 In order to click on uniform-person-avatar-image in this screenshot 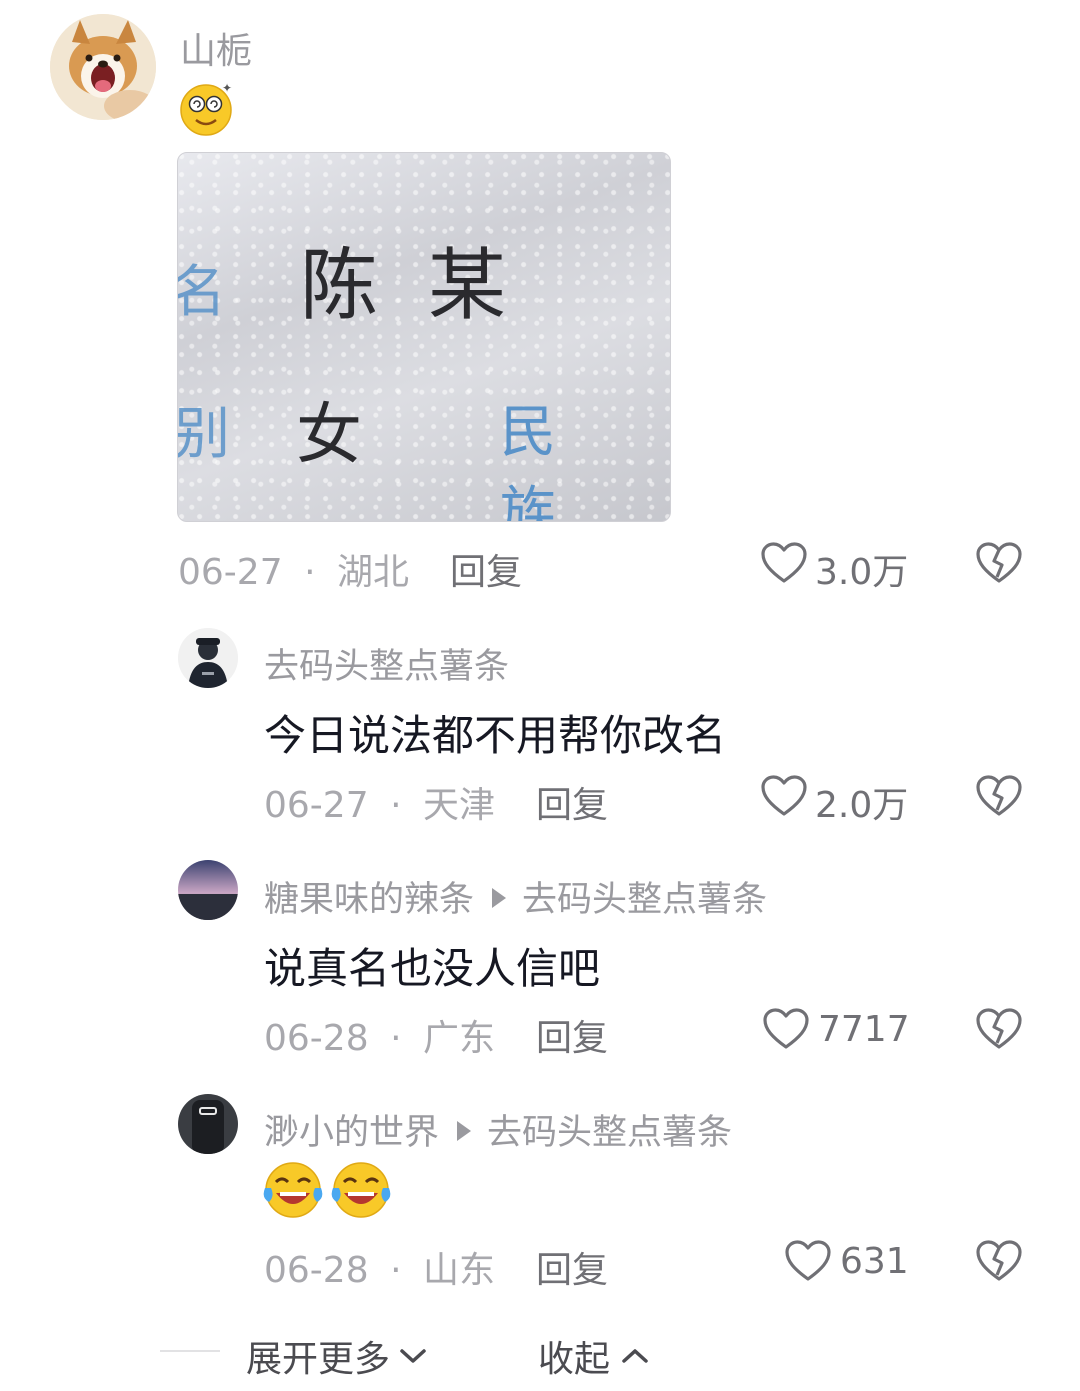, I will do `click(208, 658)`.